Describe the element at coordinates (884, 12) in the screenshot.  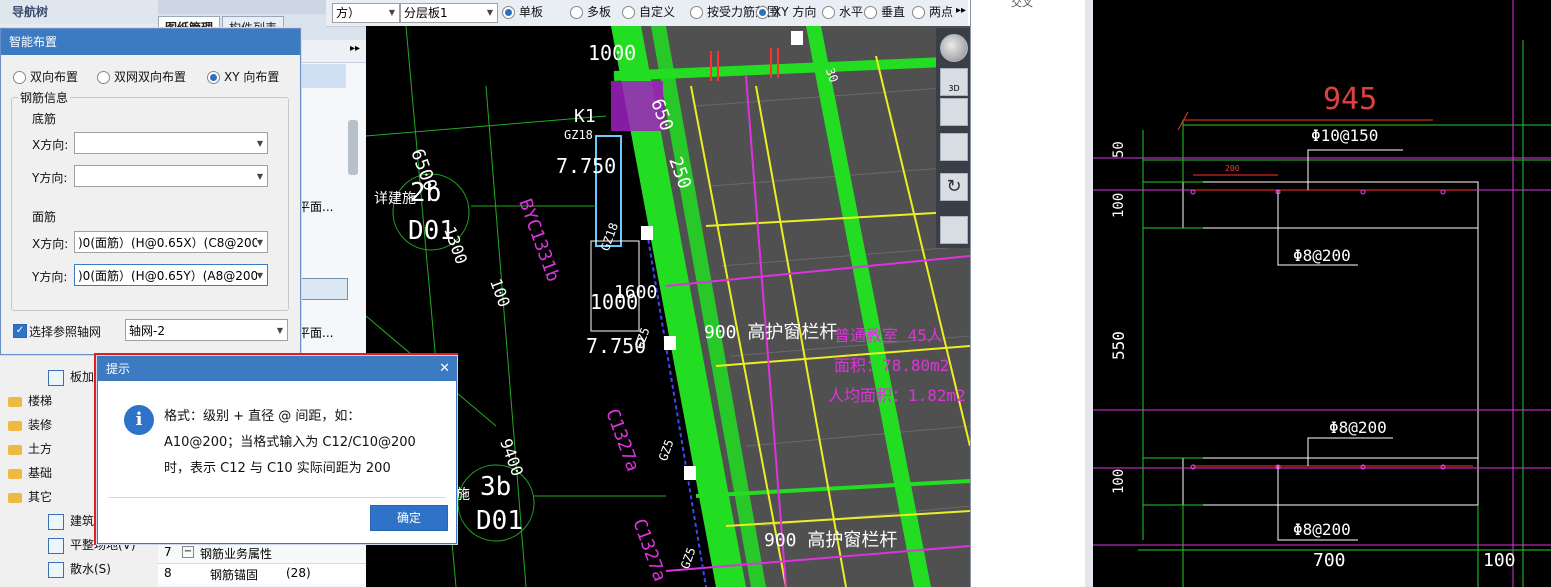
I see `toolbar-option-6: 垂直` at that location.